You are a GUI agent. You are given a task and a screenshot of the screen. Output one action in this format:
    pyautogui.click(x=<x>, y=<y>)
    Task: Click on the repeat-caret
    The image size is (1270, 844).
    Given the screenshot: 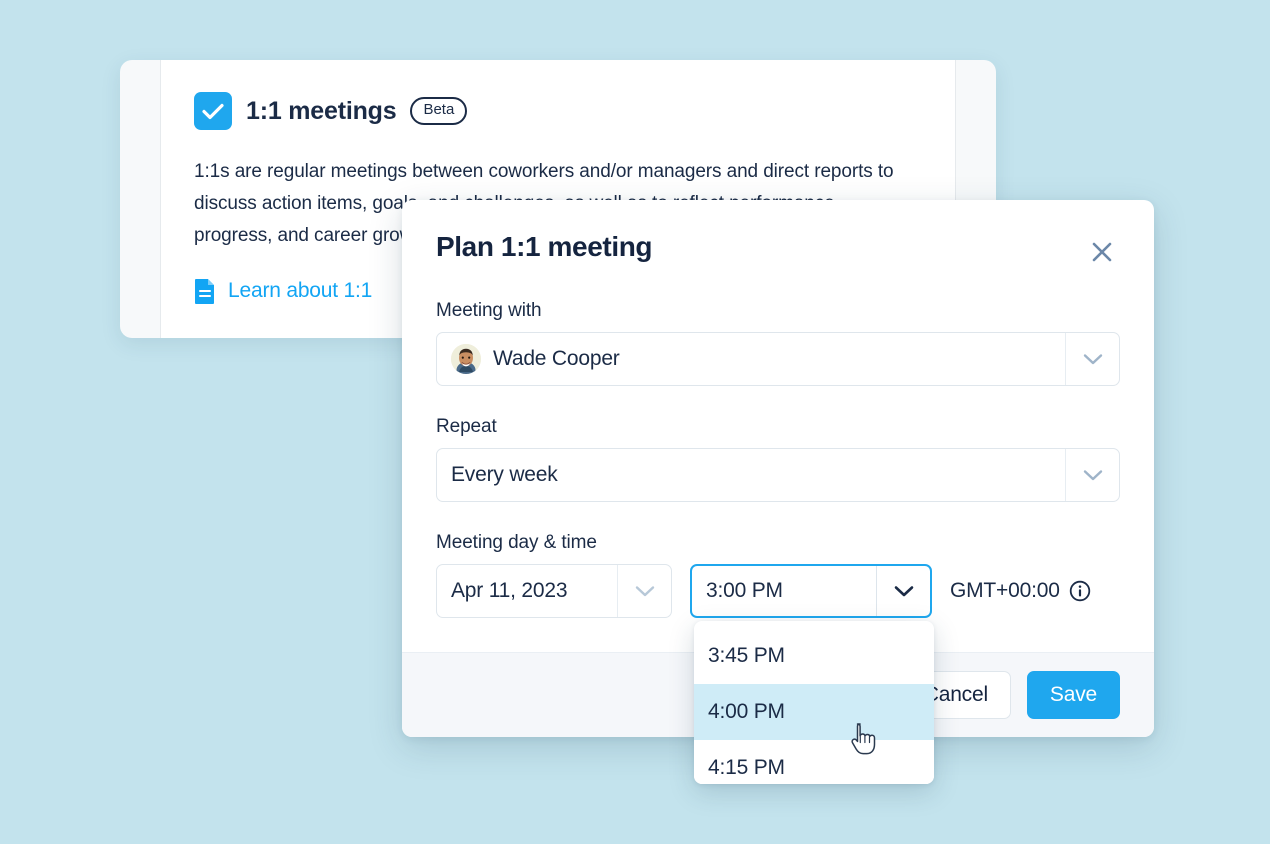 What is the action you would take?
    pyautogui.click(x=1092, y=475)
    